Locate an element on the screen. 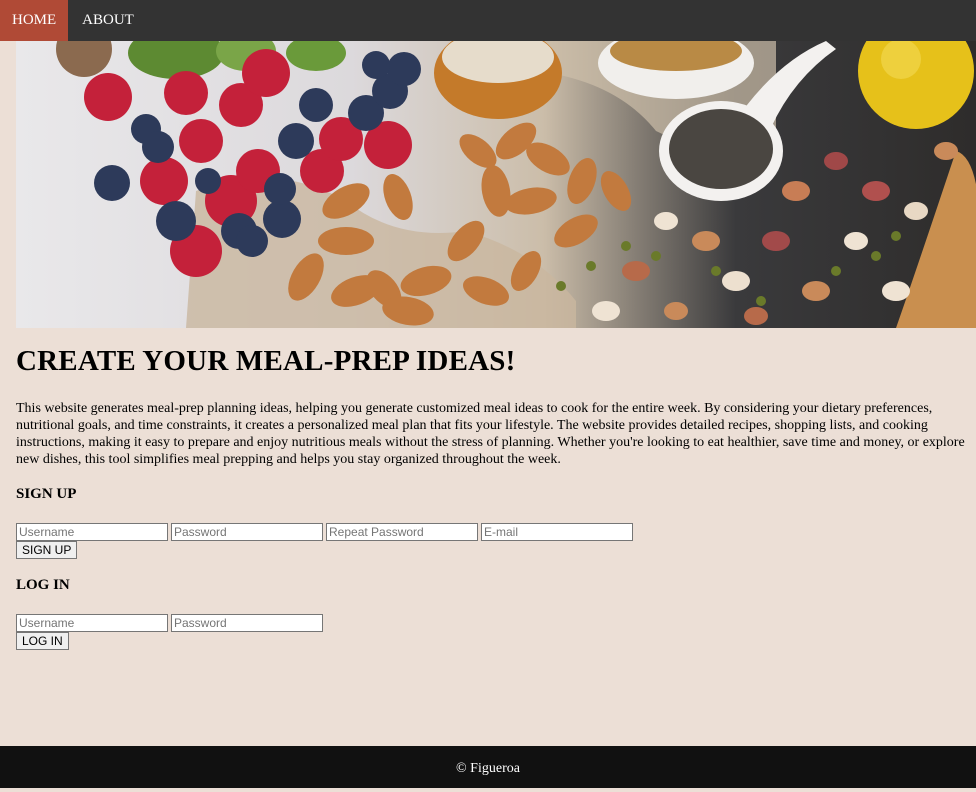 The image size is (976, 792). login-password-input is located at coordinates (247, 623).